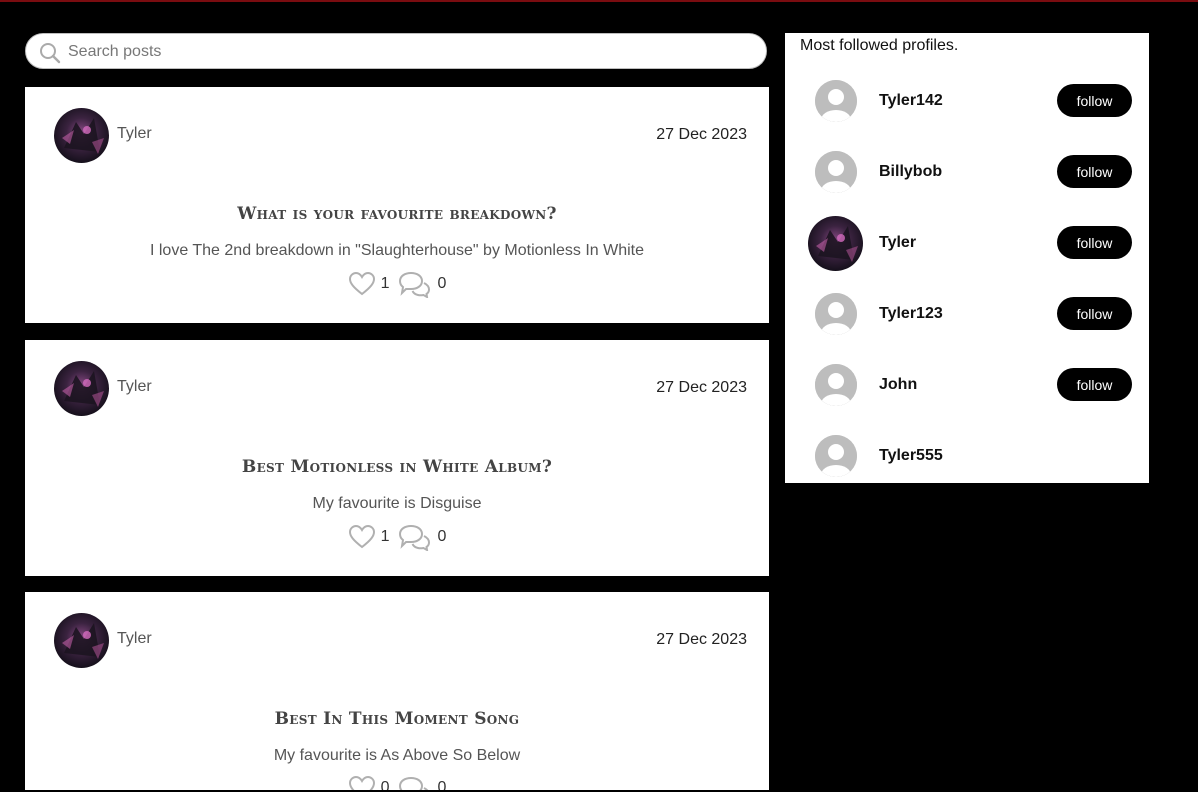 The width and height of the screenshot is (1198, 792). I want to click on top-accent-line, so click(599, 1).